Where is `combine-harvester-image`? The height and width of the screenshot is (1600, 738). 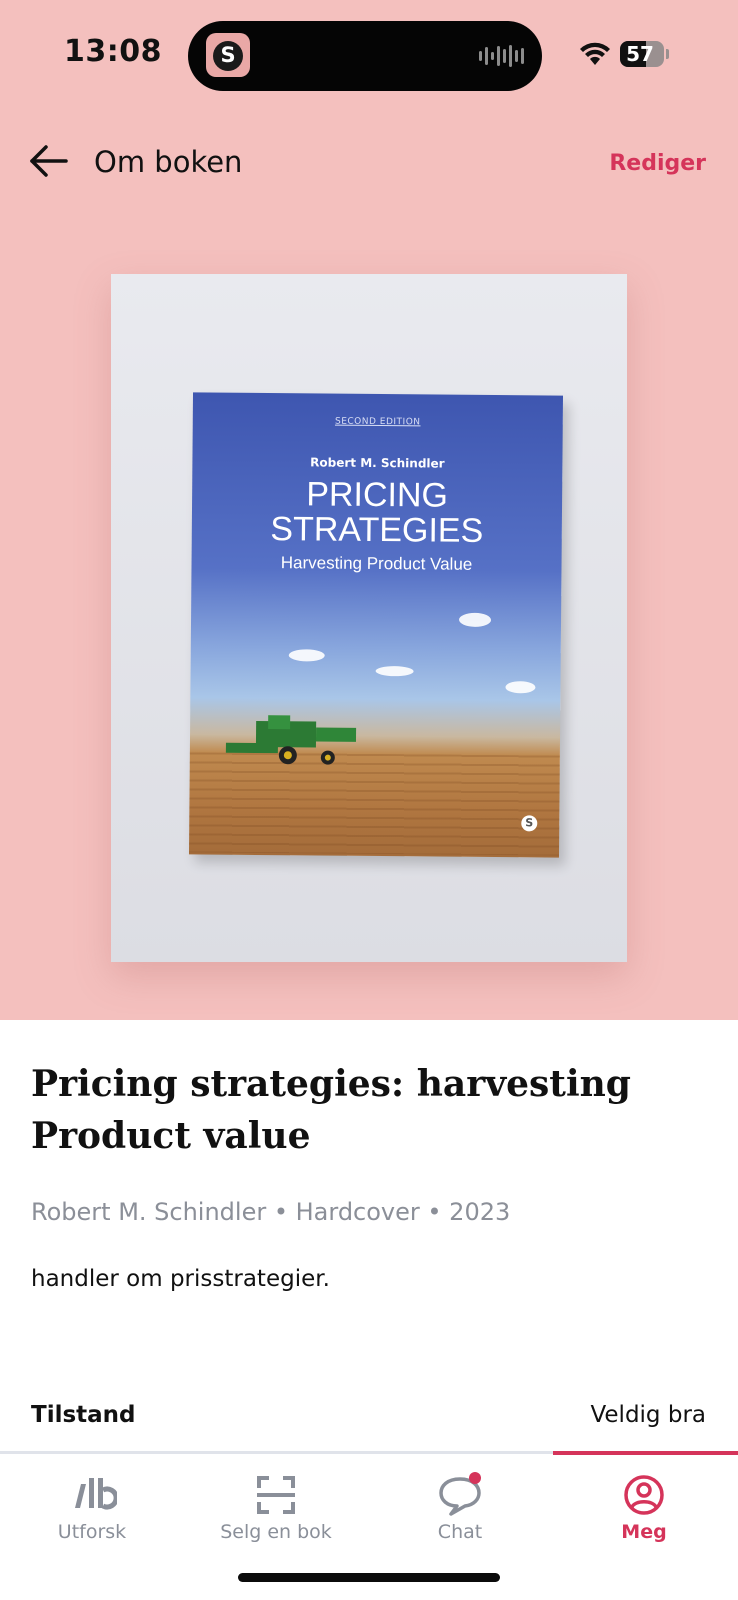 combine-harvester-image is located at coordinates (291, 740).